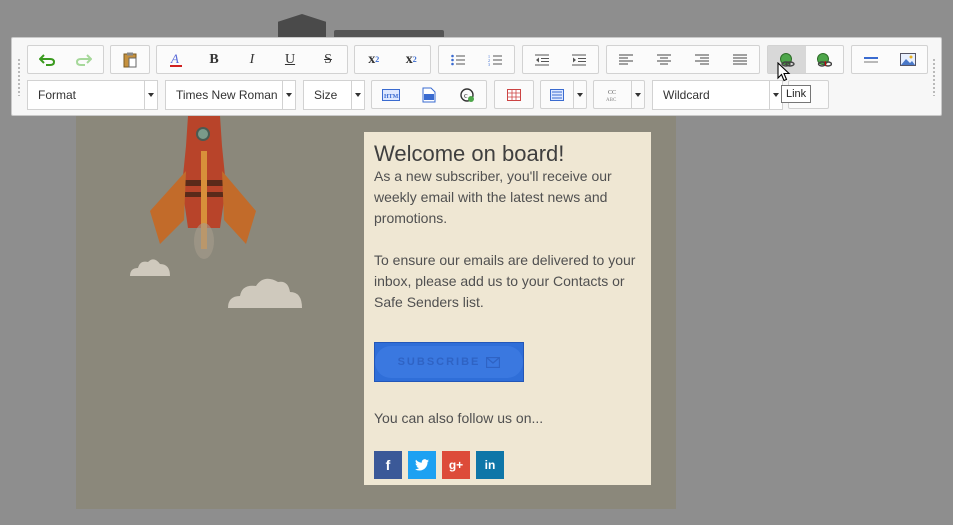 The width and height of the screenshot is (953, 525). I want to click on subscript-glyph: x, so click(372, 59).